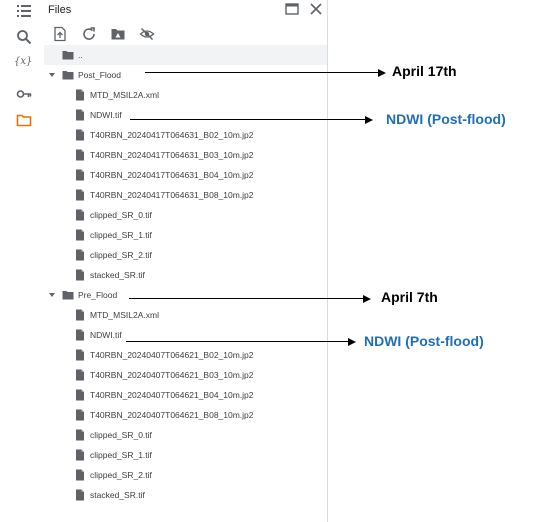 Image resolution: width=542 pixels, height=522 pixels. I want to click on file-row: T40RBN_20240417T064631_B04_10m.jp2, so click(185, 175).